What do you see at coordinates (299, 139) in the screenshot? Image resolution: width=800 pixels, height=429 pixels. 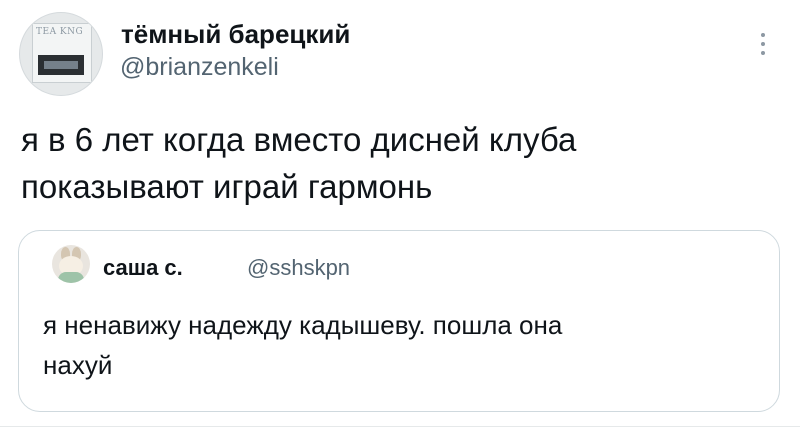 I see `tweet-text-line: я в 6 лет когда вместо дисней клуба` at bounding box center [299, 139].